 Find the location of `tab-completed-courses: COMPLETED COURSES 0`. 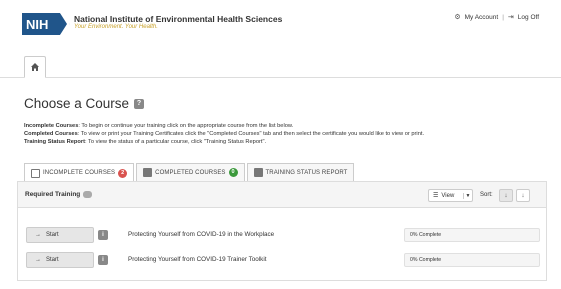

tab-completed-courses: COMPLETED COURSES 0 is located at coordinates (190, 172).